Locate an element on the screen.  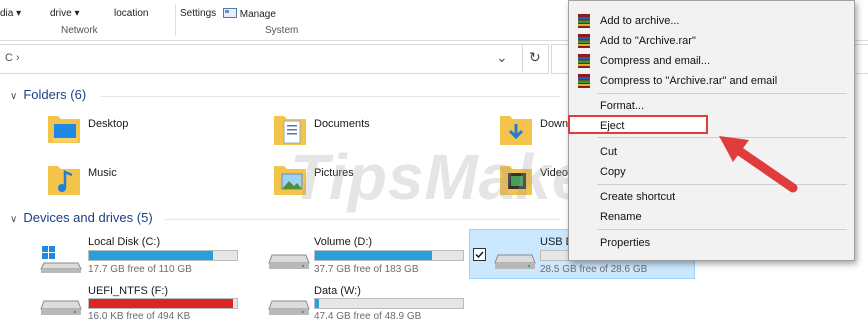
address-dropdown-icon: ⌄ is located at coordinates (502, 57).